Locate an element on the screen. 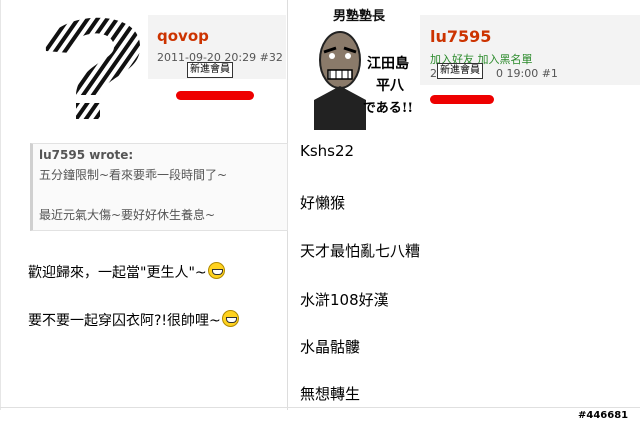 This screenshot has width=640, height=427. post-line: 天才最怕亂七八糟 is located at coordinates (360, 251).